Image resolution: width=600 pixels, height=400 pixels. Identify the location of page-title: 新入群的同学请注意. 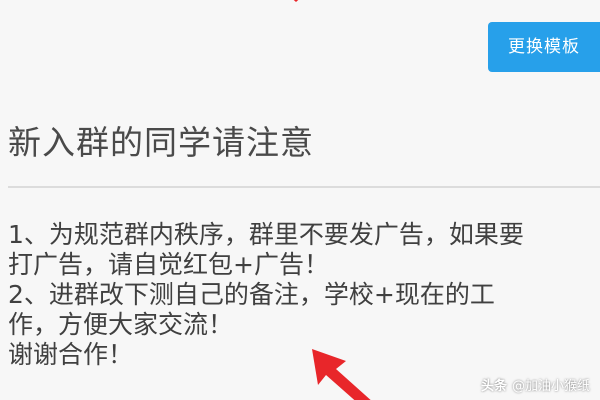
(161, 142).